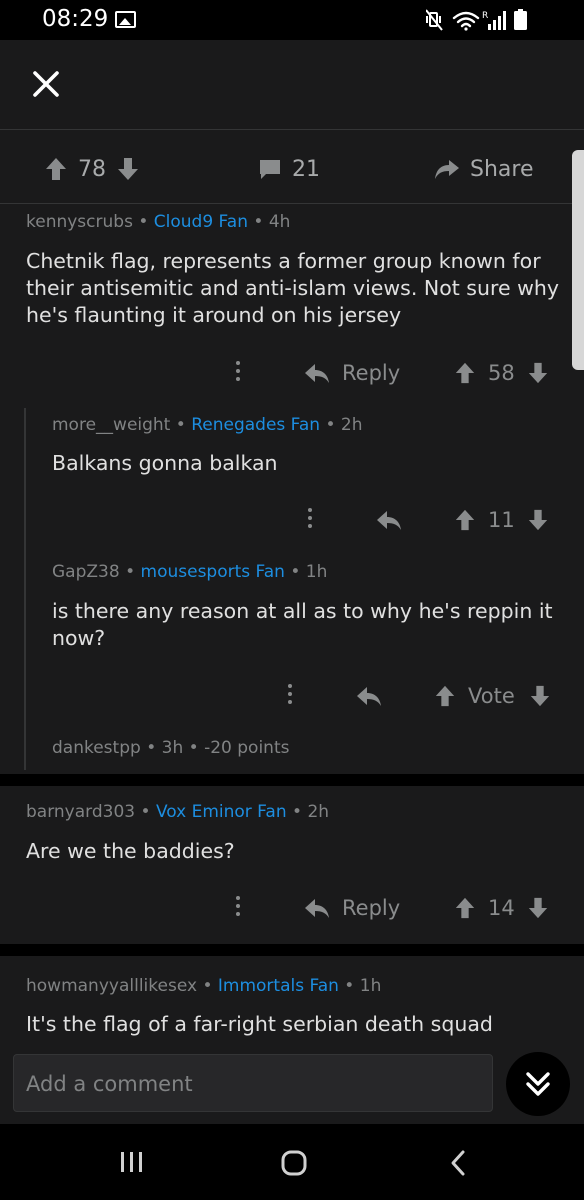 This screenshot has width=584, height=1200. What do you see at coordinates (80, 812) in the screenshot?
I see `comment-author: barnyard303` at bounding box center [80, 812].